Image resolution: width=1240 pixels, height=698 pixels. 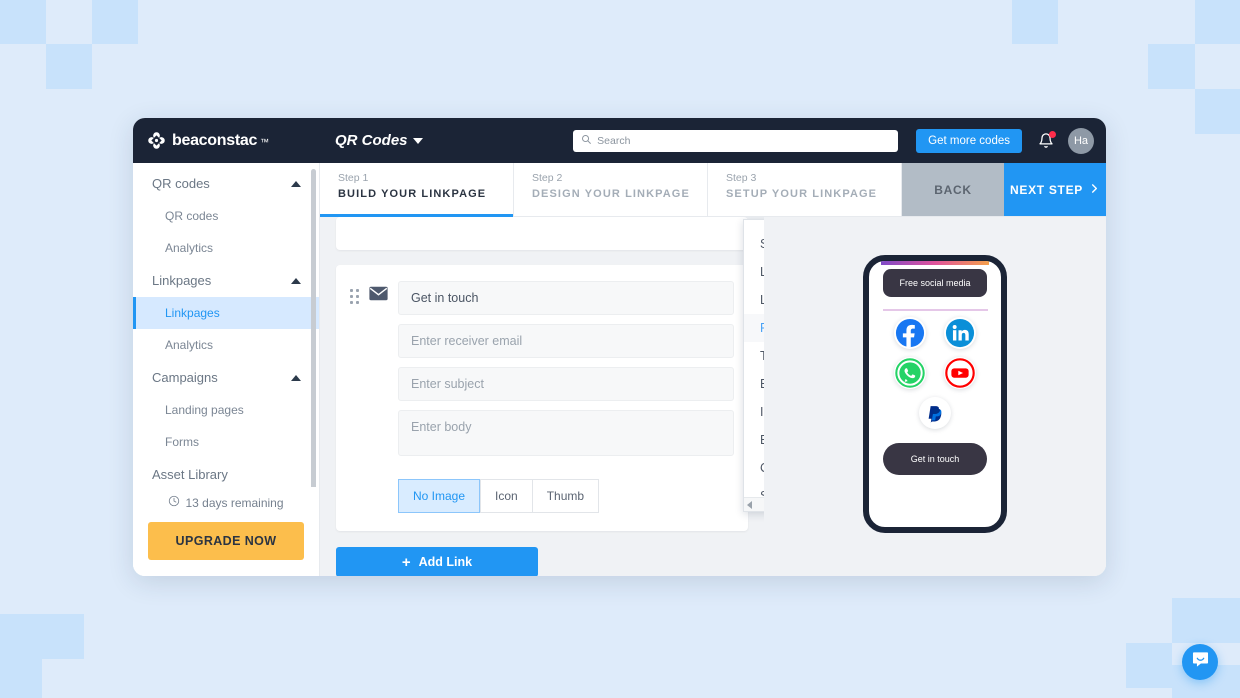 What do you see at coordinates (1052, 134) in the screenshot?
I see `notification-badge-dot` at bounding box center [1052, 134].